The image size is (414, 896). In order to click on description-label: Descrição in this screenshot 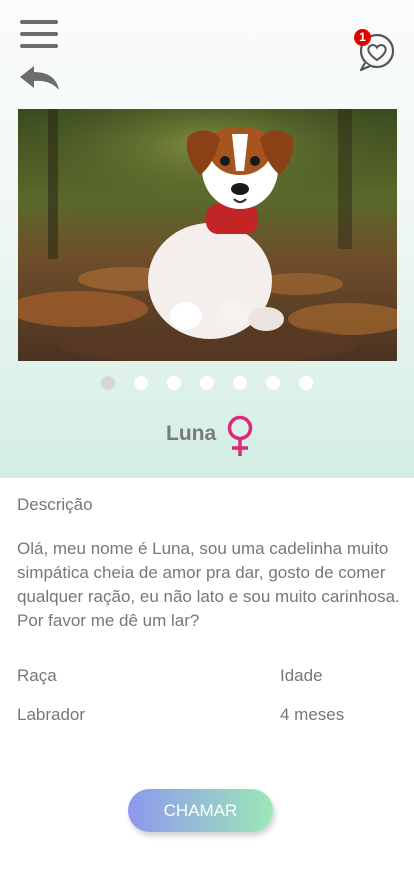, I will do `click(55, 504)`.